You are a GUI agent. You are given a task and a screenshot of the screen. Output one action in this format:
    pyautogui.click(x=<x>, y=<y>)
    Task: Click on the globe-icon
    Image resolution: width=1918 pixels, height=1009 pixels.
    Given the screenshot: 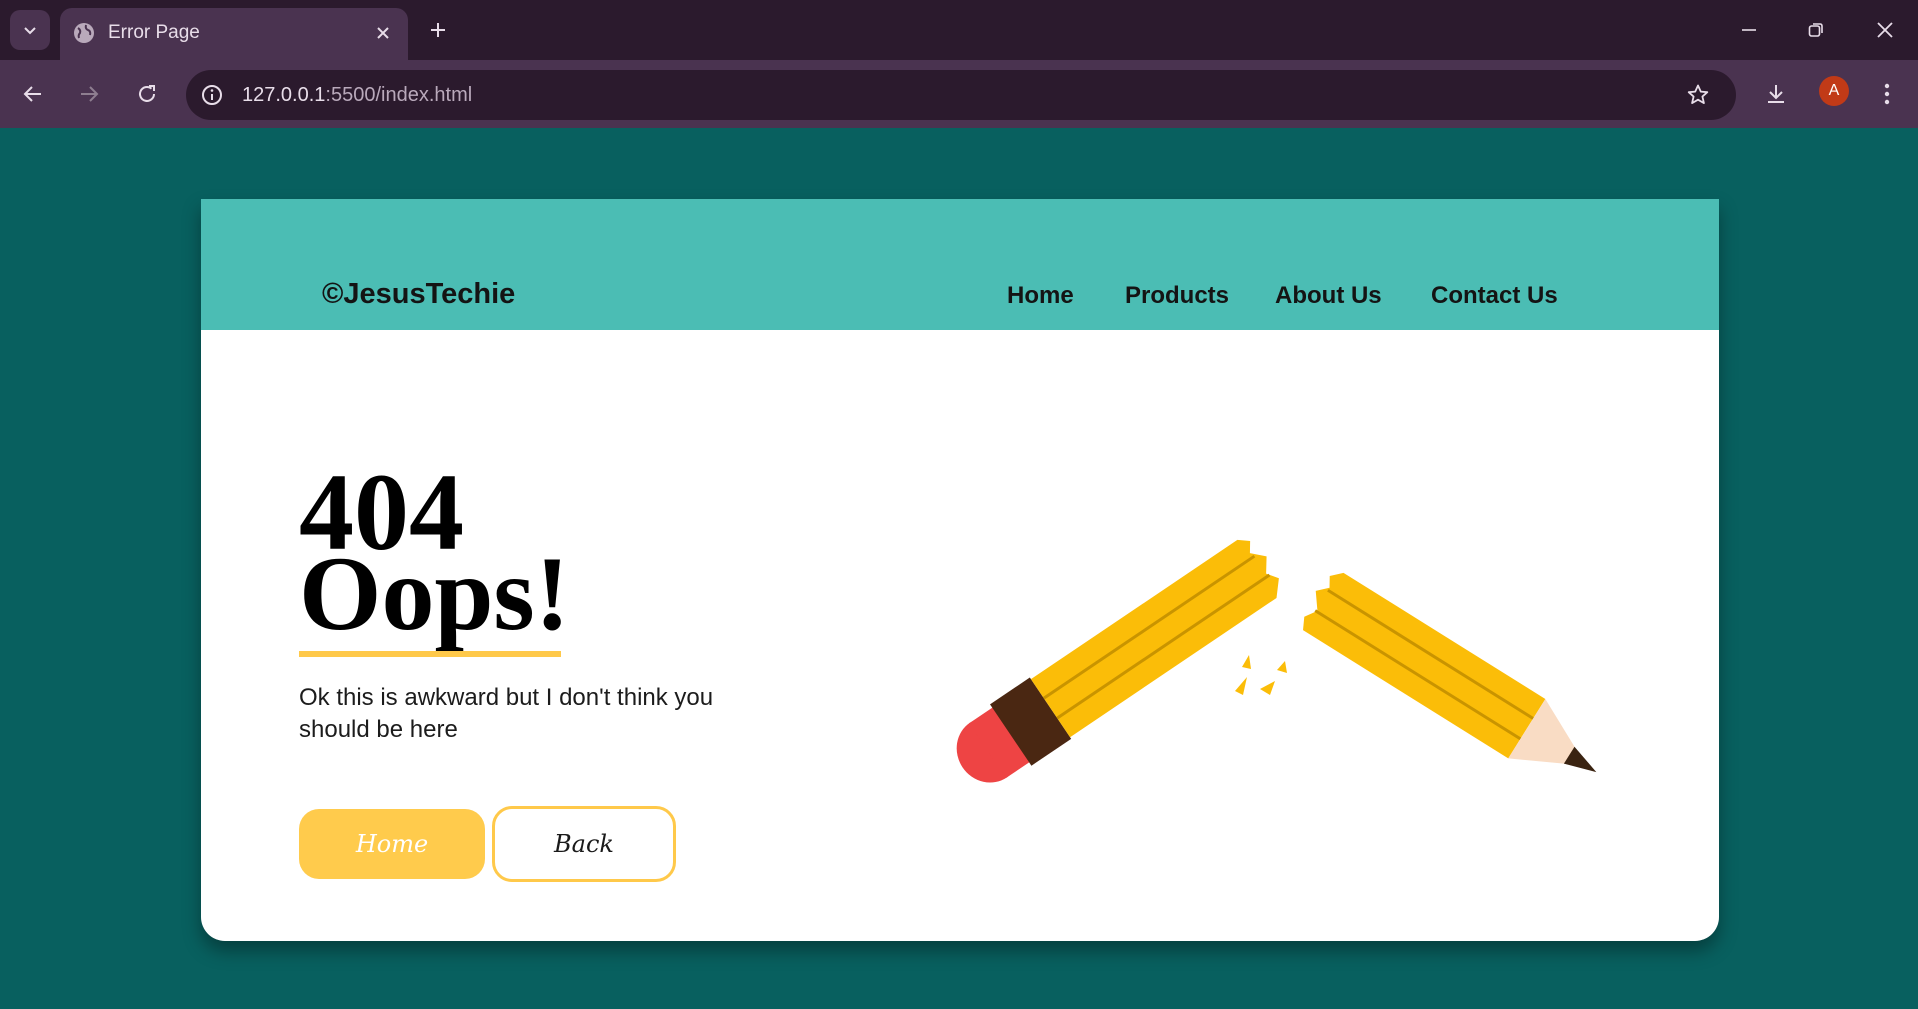 What is the action you would take?
    pyautogui.click(x=84, y=33)
    